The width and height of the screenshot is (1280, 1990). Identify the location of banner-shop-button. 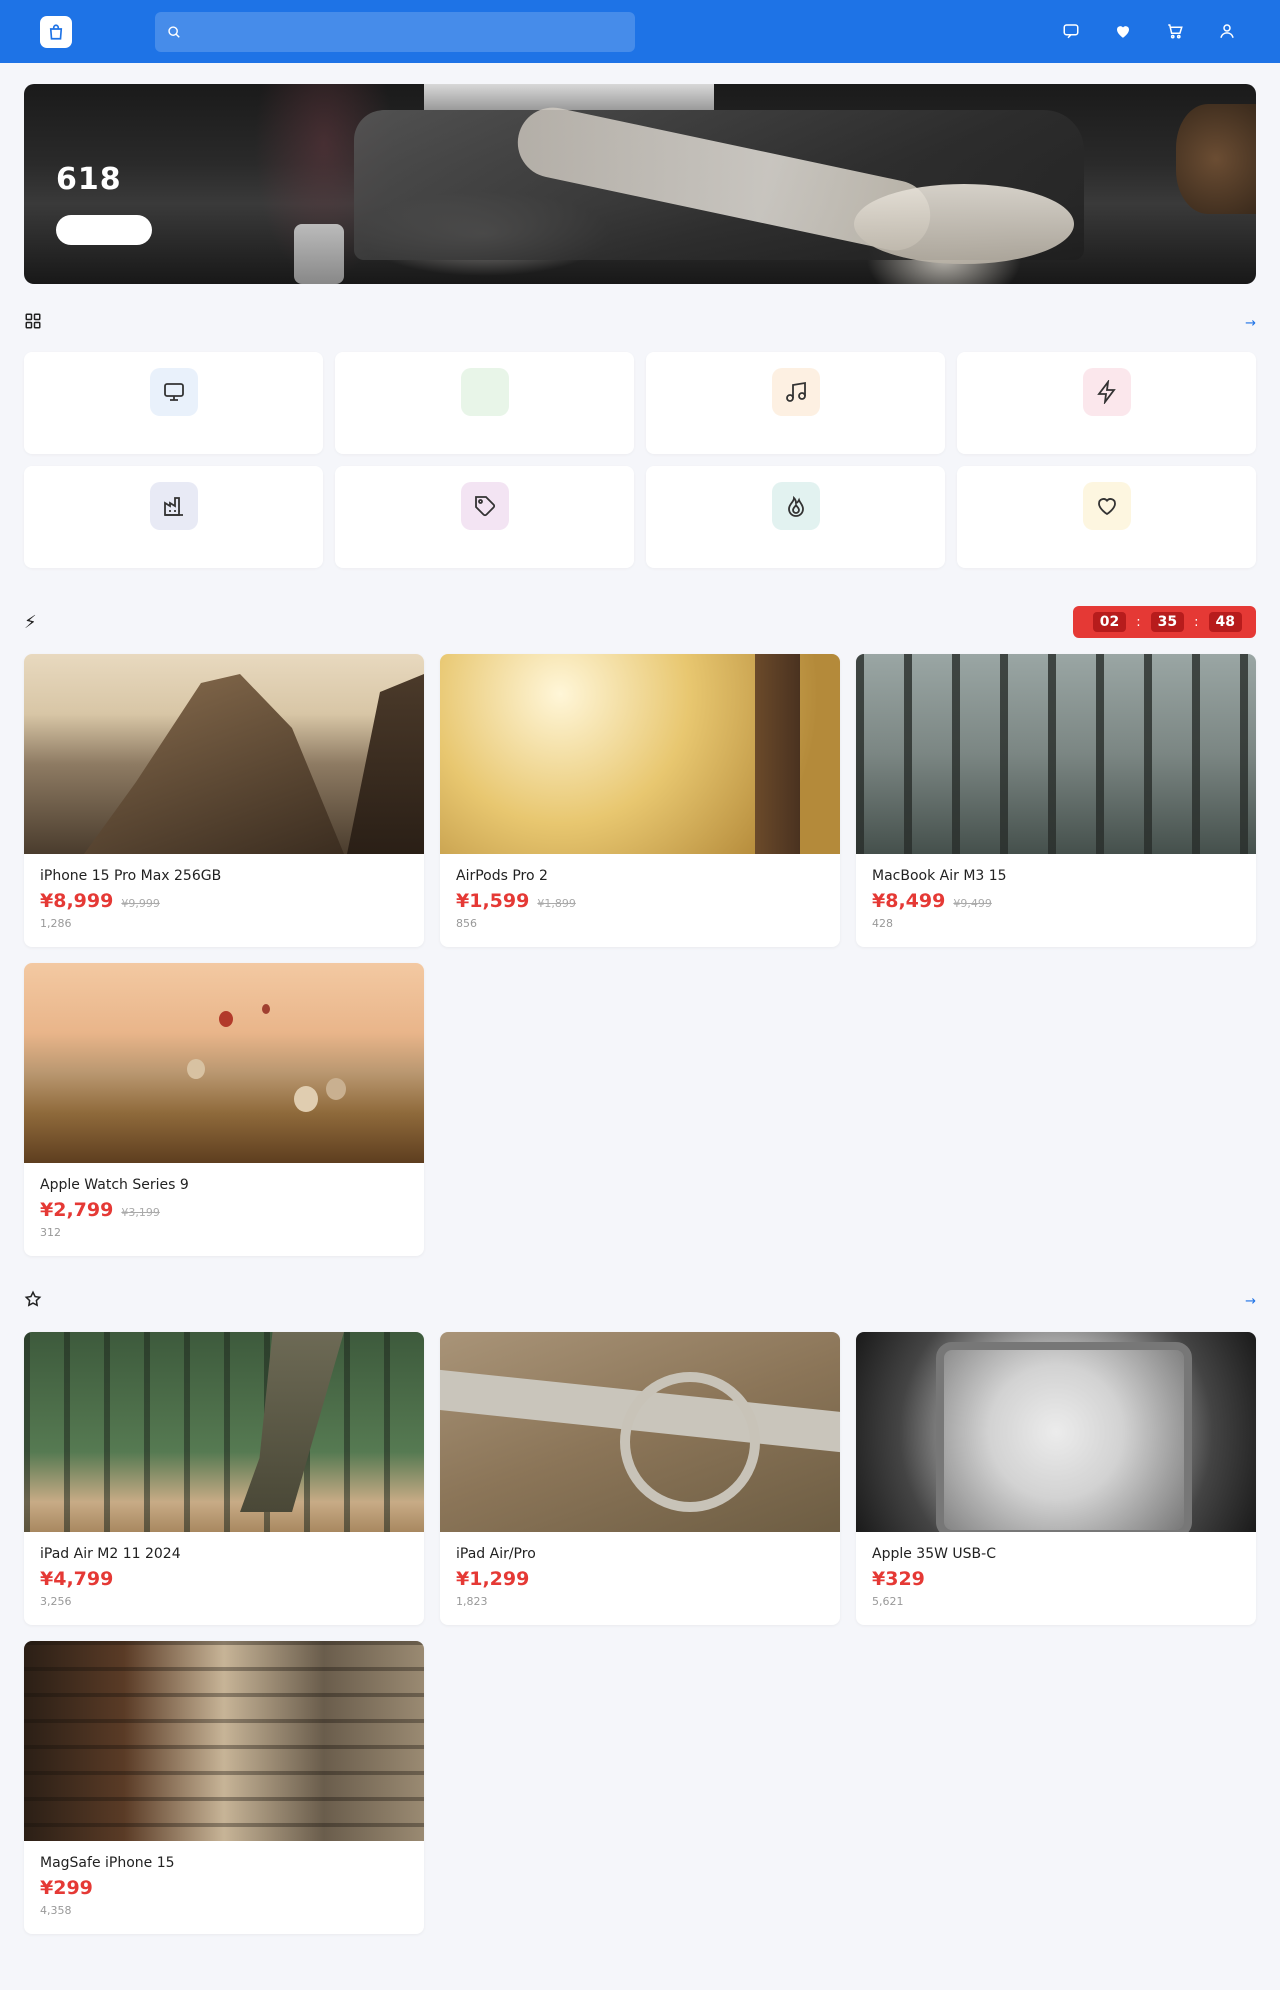
(104, 230).